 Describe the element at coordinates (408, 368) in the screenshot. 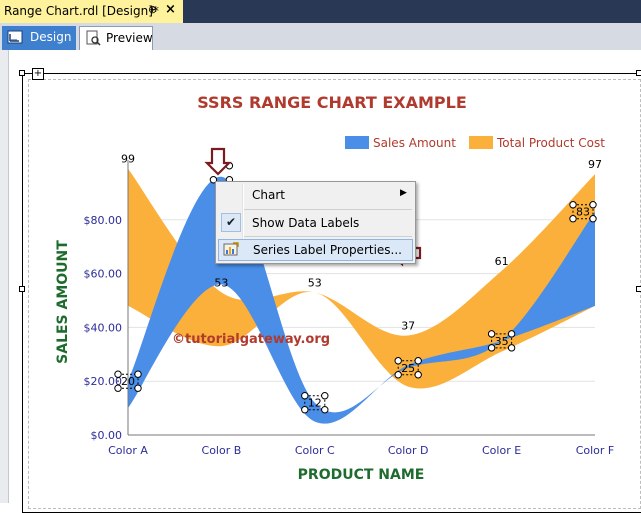

I see `data-label-sales-amount: 25` at that location.